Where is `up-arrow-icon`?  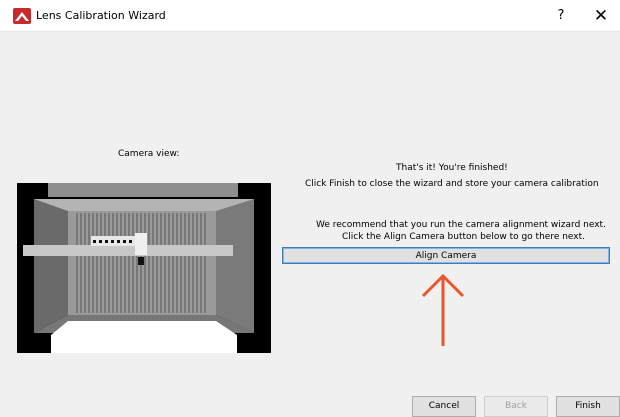
up-arrow-icon is located at coordinates (443, 309).